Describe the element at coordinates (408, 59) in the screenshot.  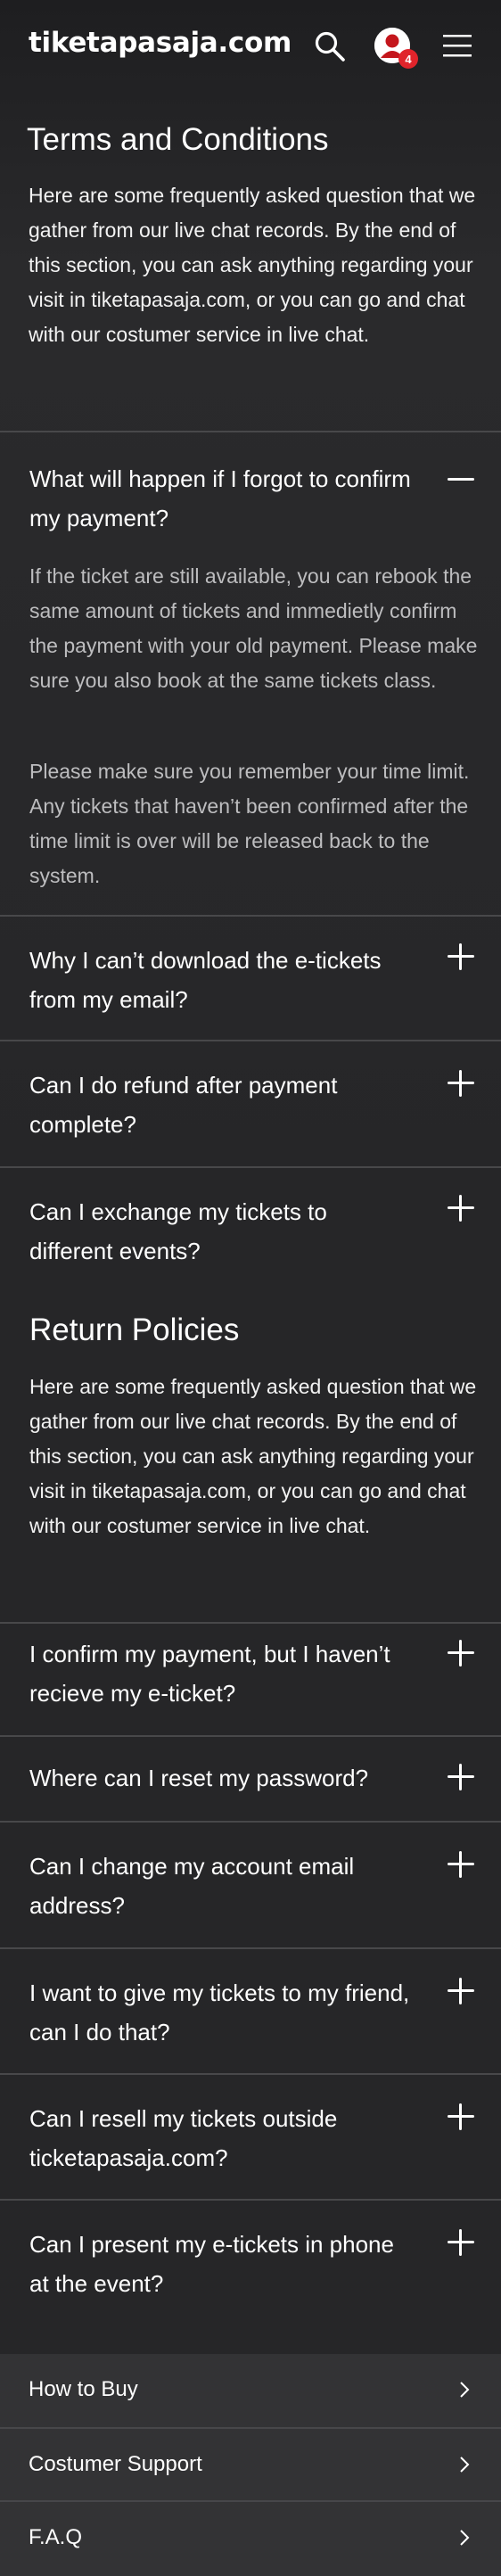
I see `notification-badge: 4` at that location.